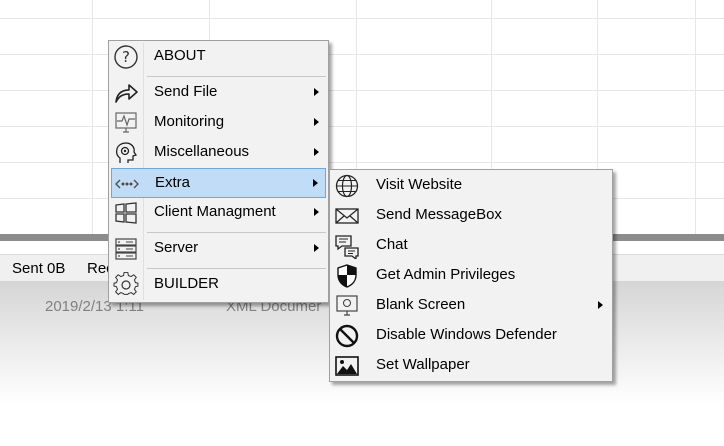 This screenshot has height=446, width=724. Describe the element at coordinates (218, 153) in the screenshot. I see `menu-item-miscellaneous: Miscellaneous` at that location.